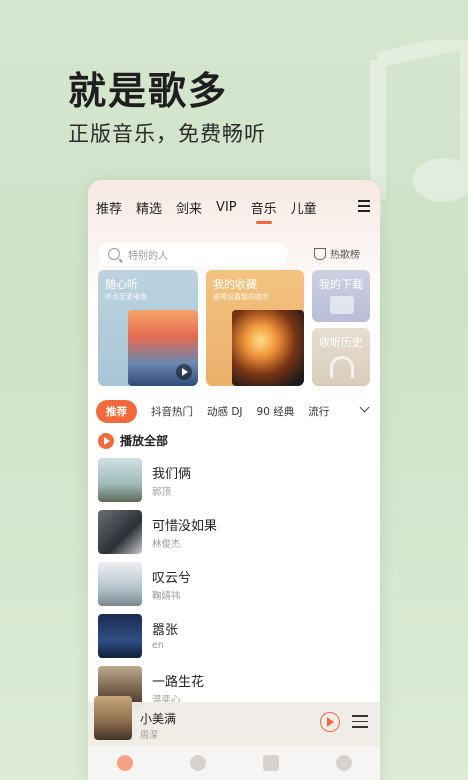 Image resolution: width=468 pixels, height=780 pixels. What do you see at coordinates (343, 763) in the screenshot?
I see `profile-icon` at bounding box center [343, 763].